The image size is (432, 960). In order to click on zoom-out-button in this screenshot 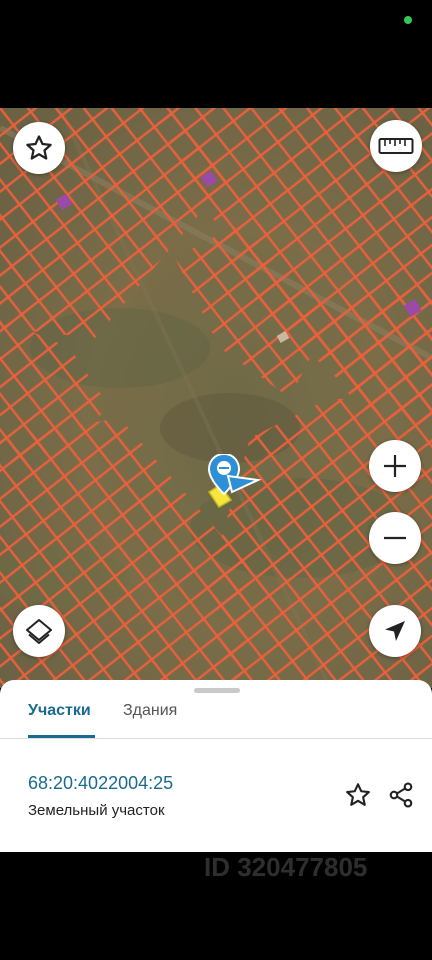, I will do `click(395, 538)`.